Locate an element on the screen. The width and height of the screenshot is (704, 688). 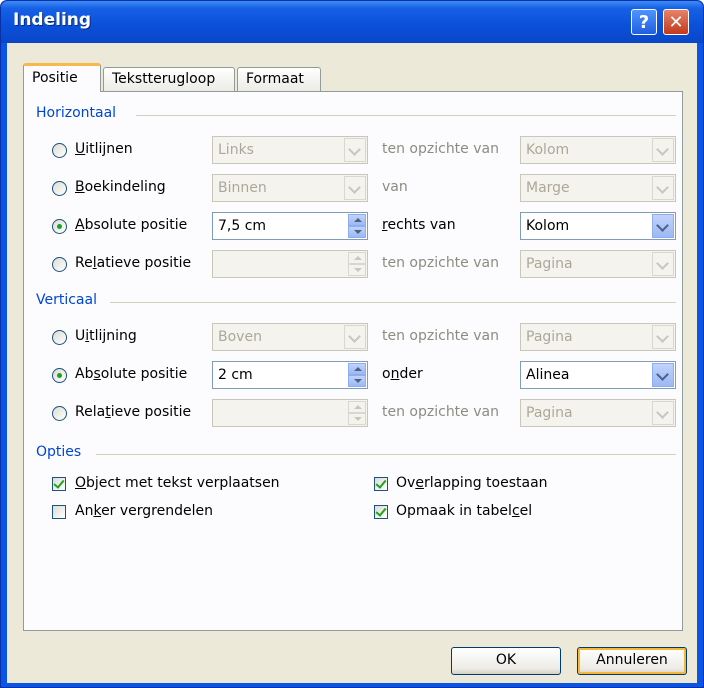
label-move-object: Object met tekst verplaatsen is located at coordinates (177, 483).